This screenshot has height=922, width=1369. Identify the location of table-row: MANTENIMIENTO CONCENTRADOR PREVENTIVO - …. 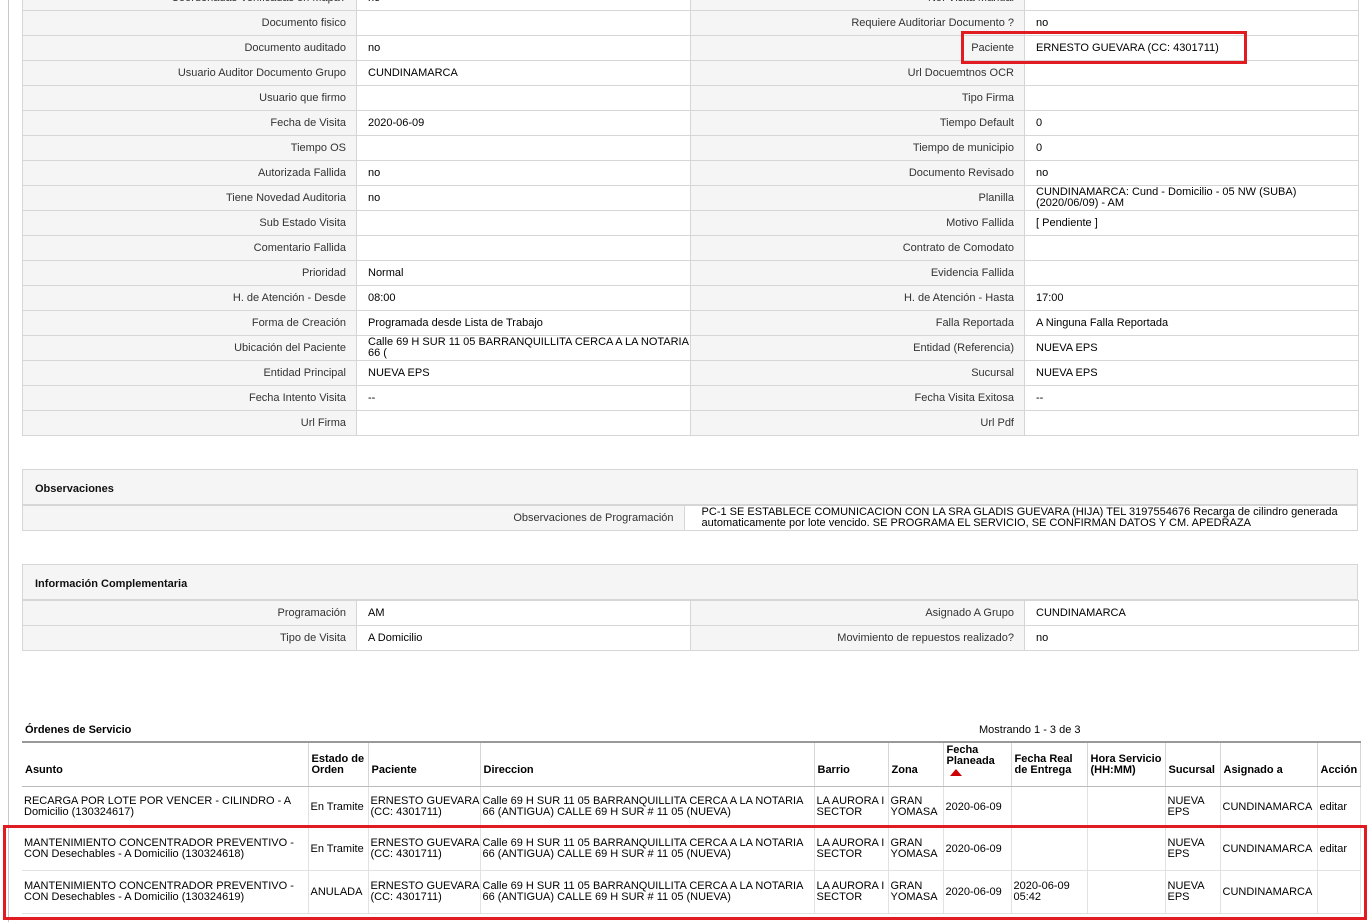
(691, 892).